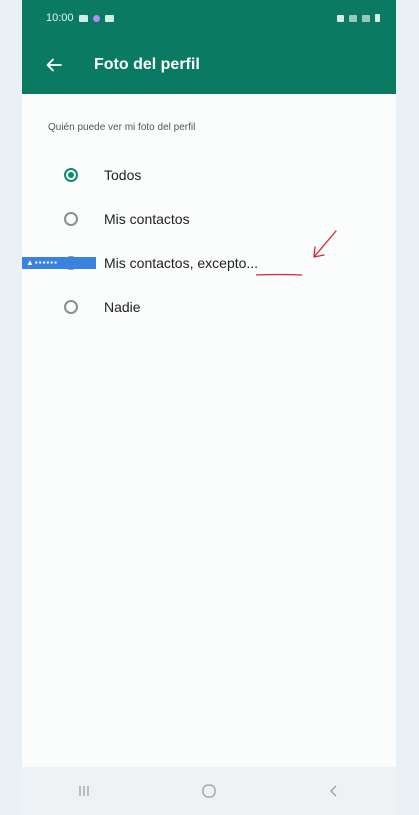  I want to click on page-title: Foto del perfil, so click(147, 64).